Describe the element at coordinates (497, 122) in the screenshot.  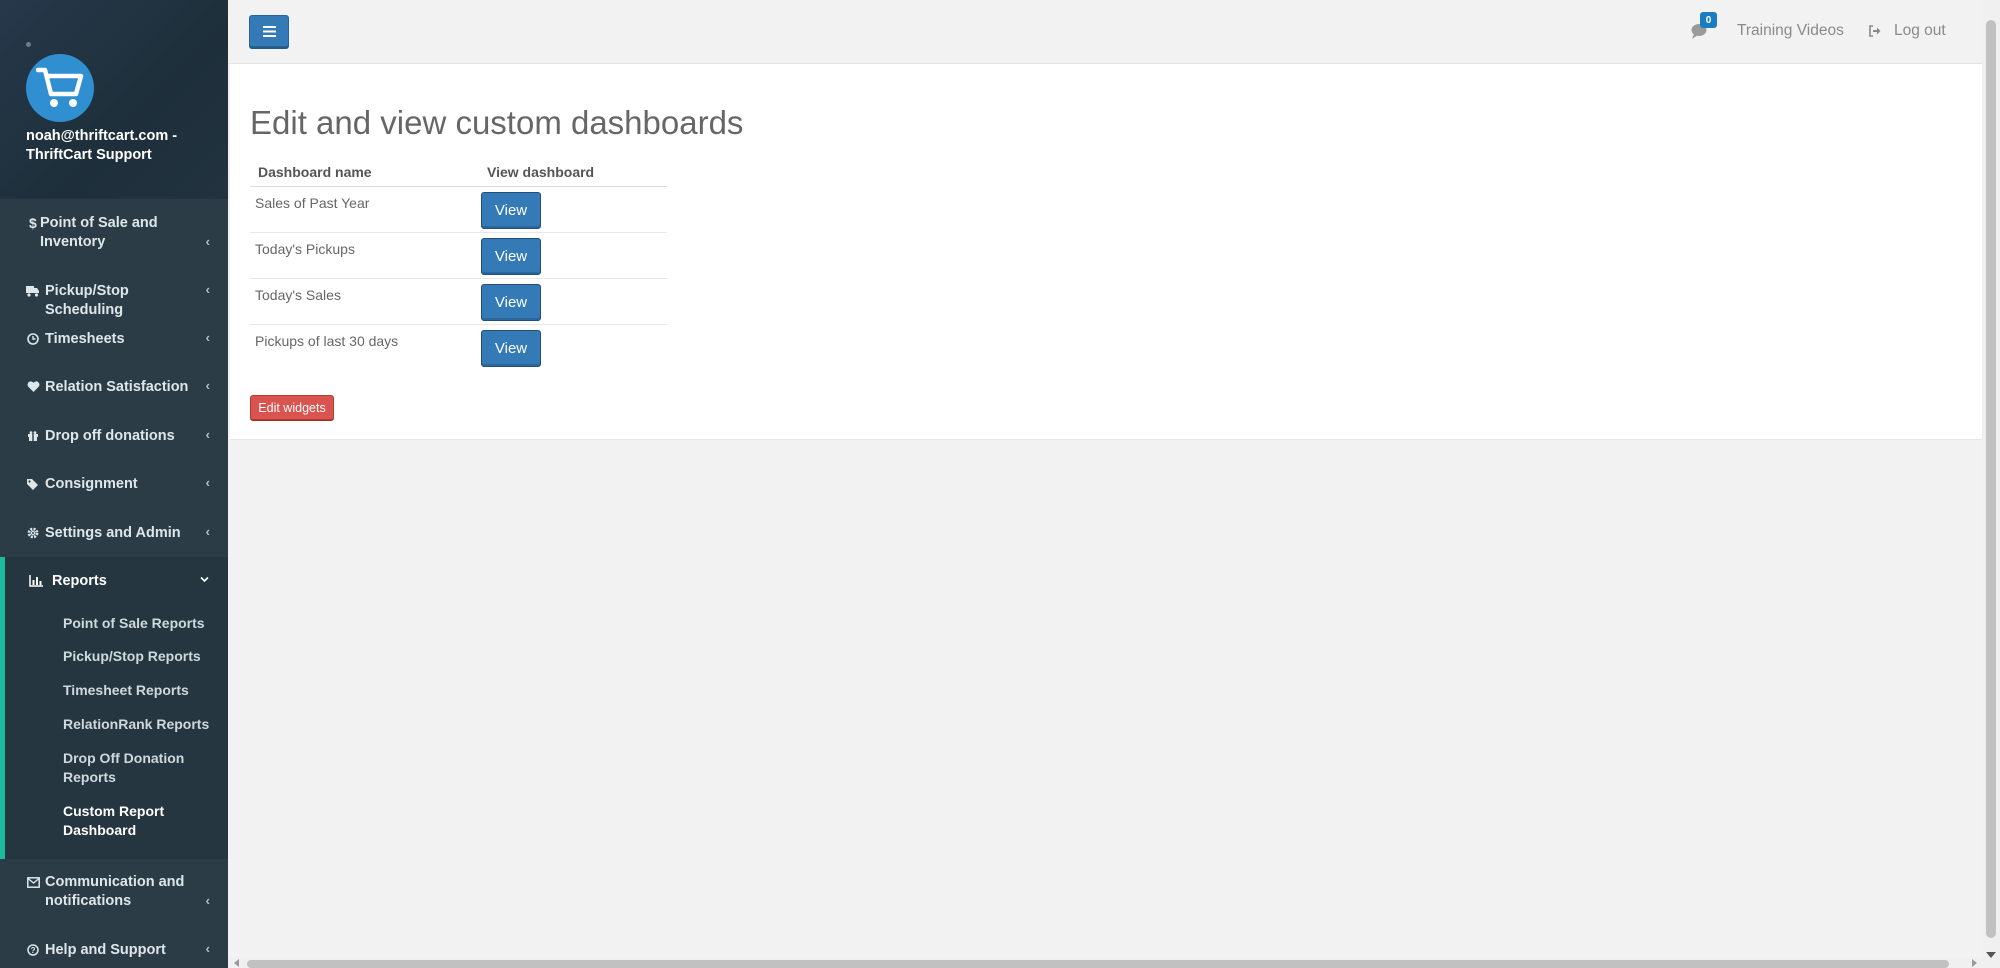
I see `page-title: Edit and view custom dashboards` at that location.